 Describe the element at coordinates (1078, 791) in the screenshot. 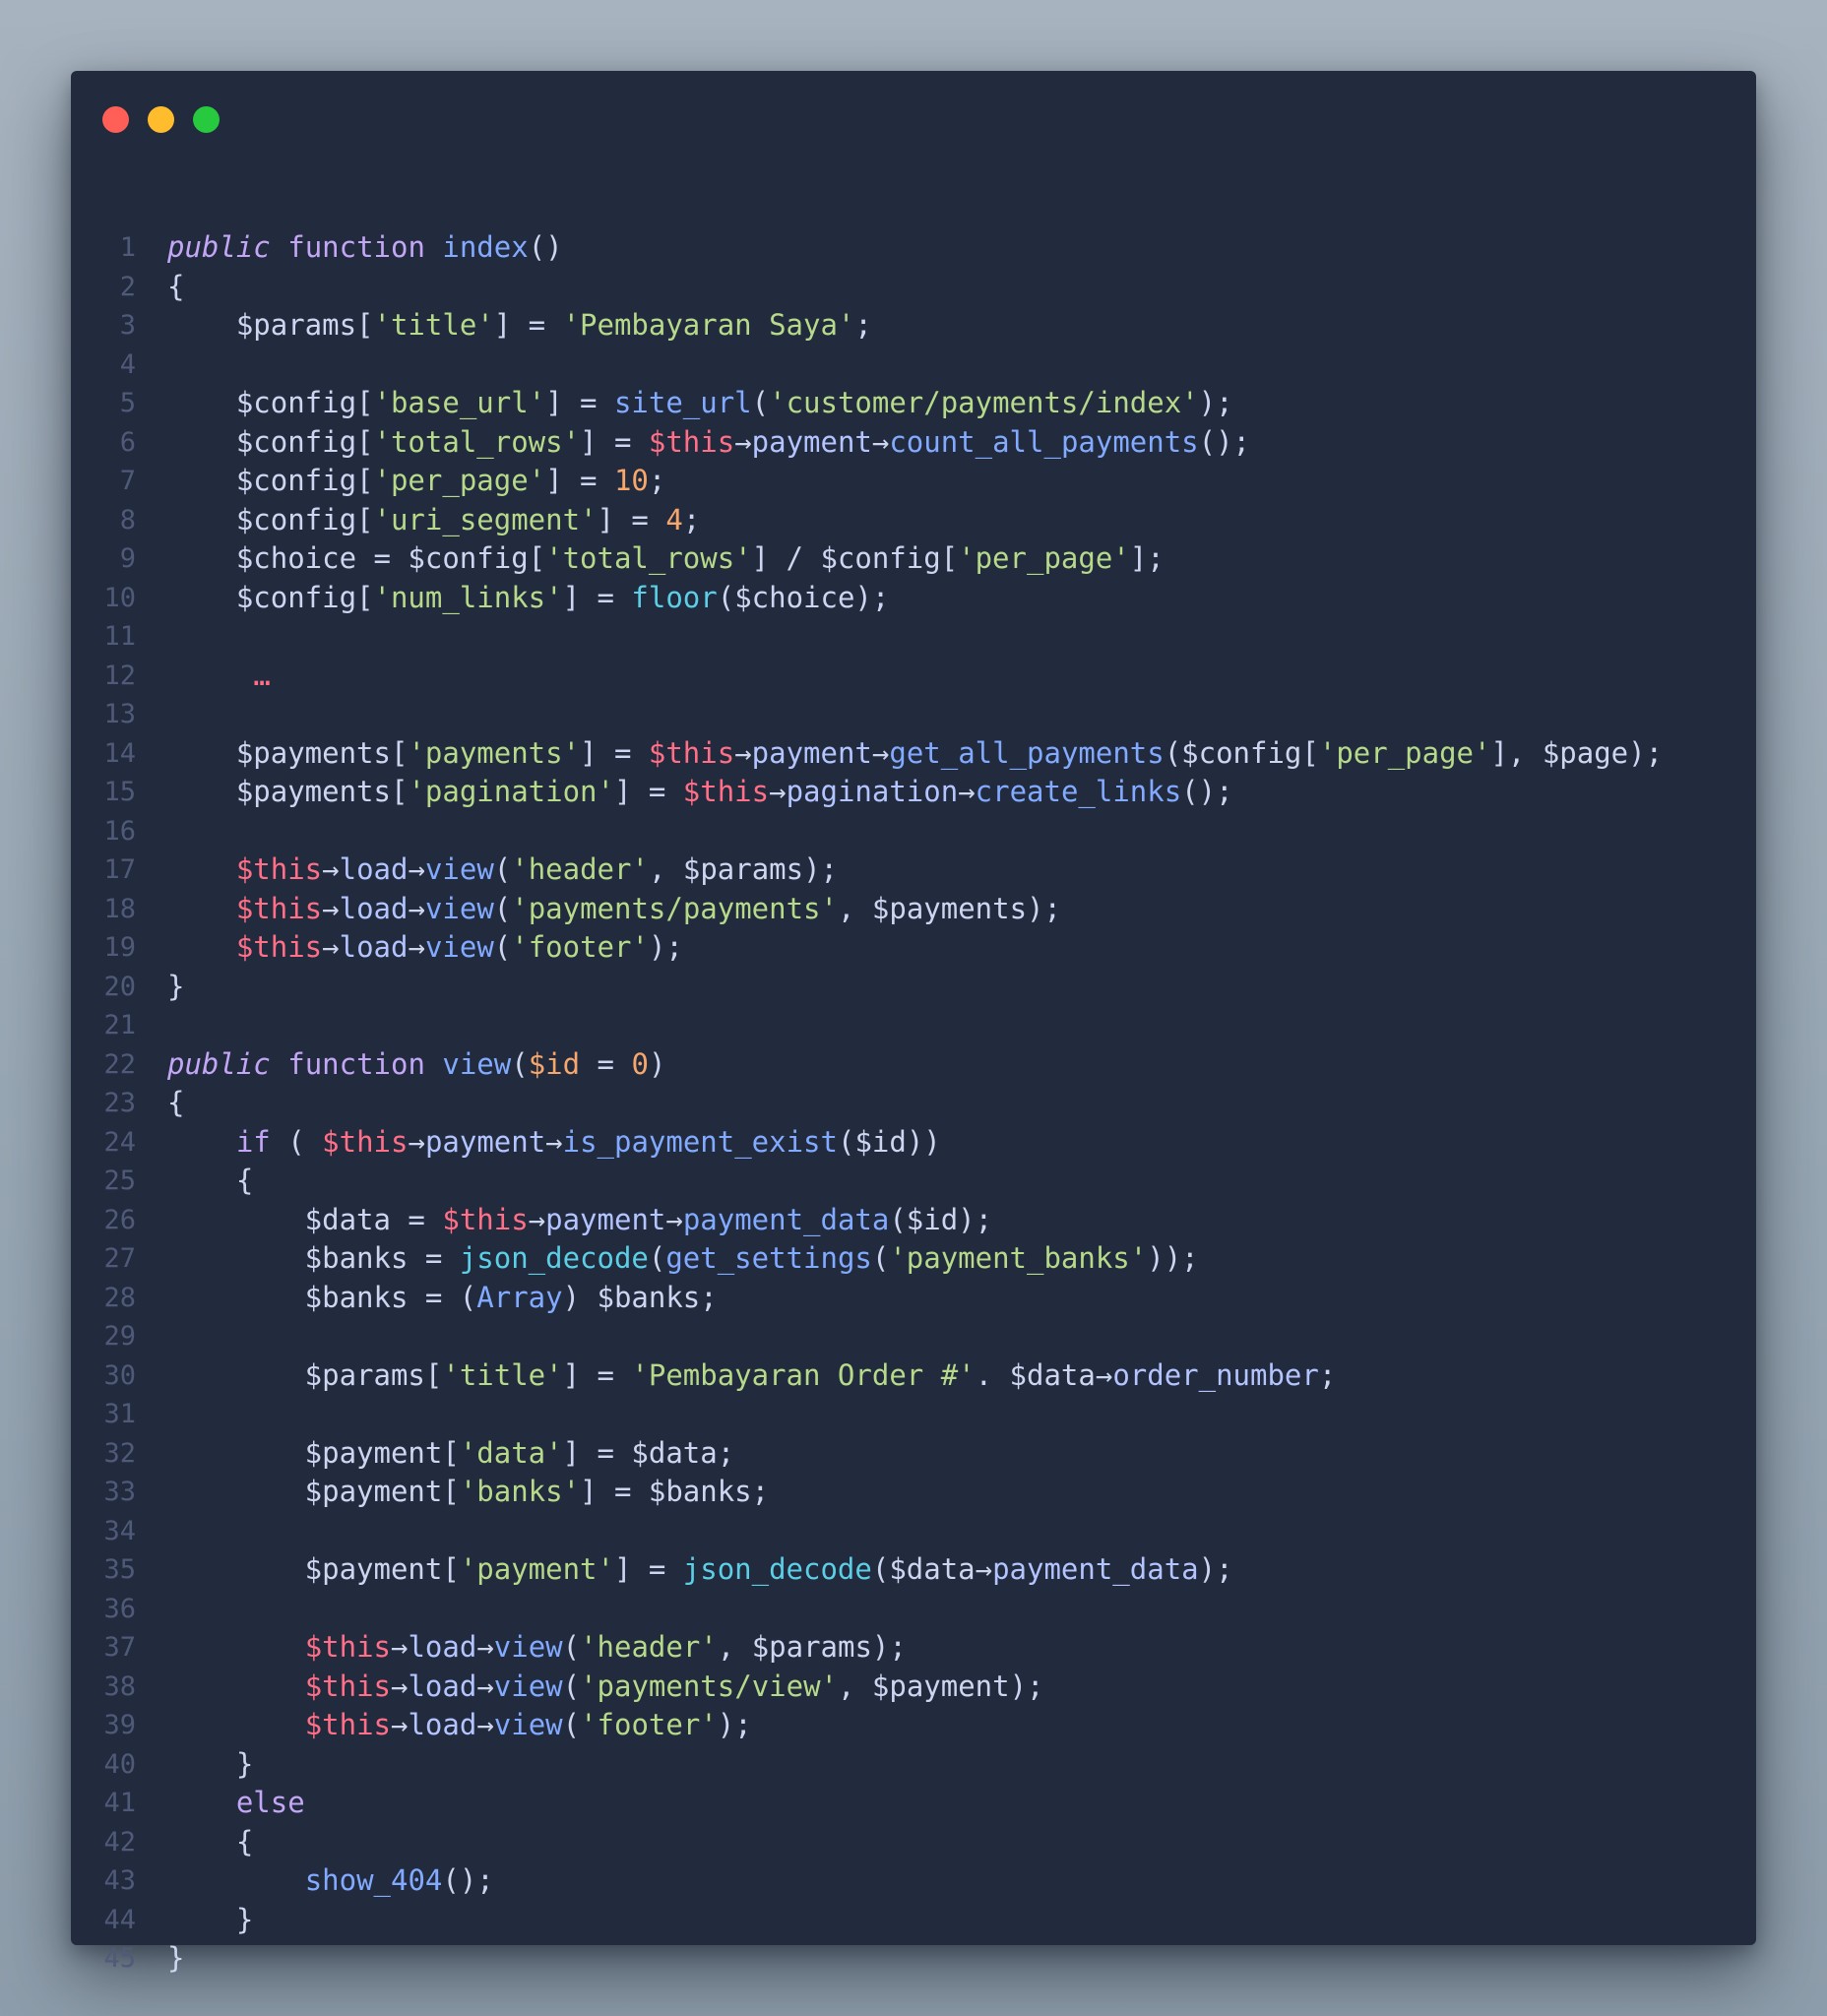

I see `code-token: create_links` at that location.